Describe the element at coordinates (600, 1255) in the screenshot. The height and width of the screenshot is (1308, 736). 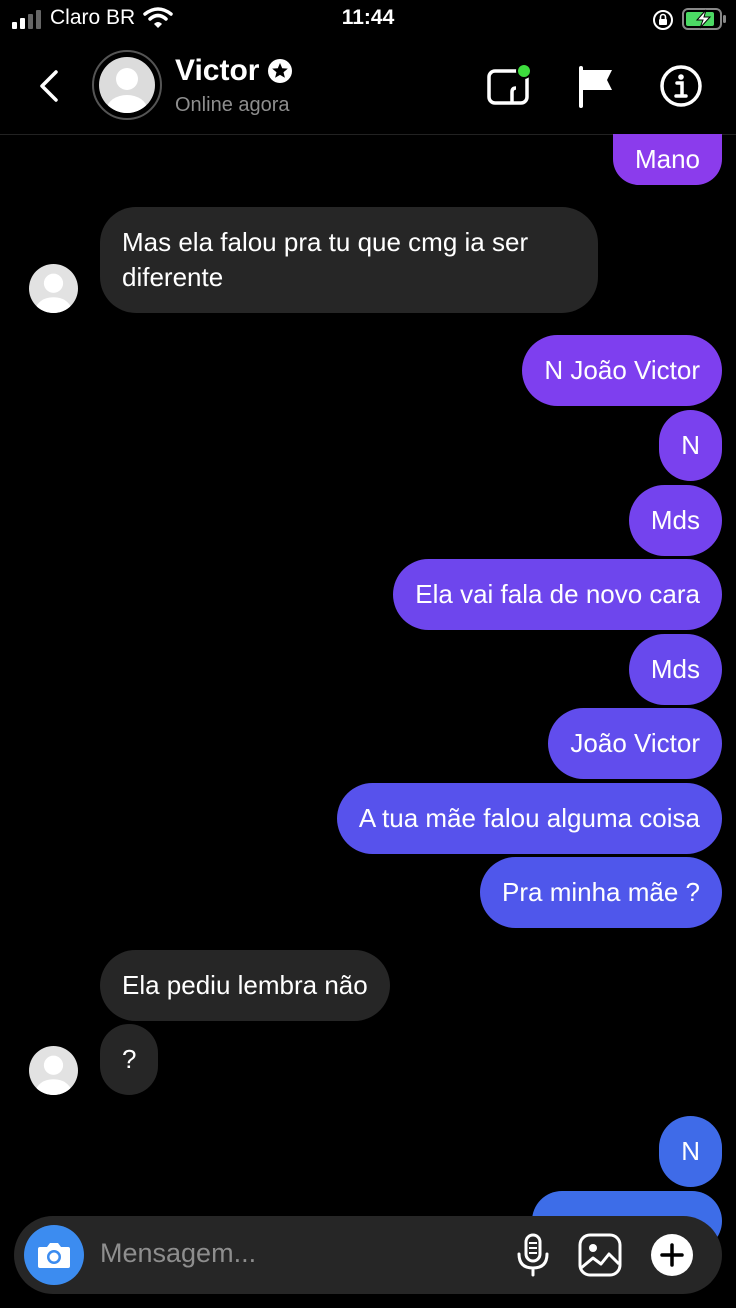
I see `gallery-icon` at that location.